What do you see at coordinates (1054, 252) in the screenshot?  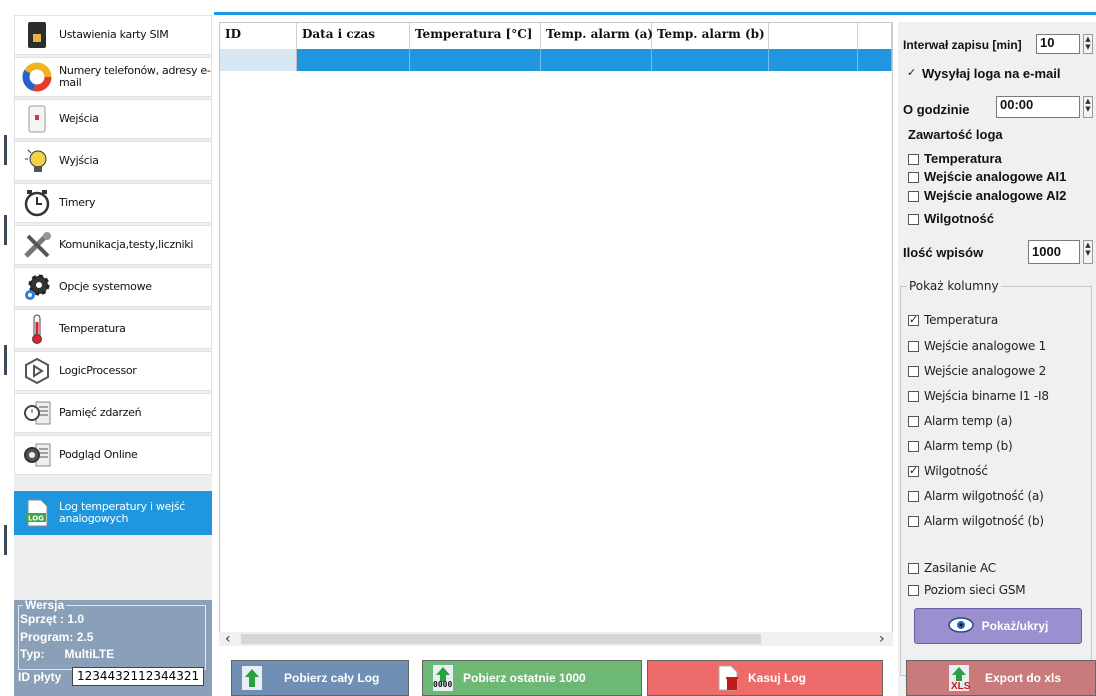 I see `entries-field: 1000` at bounding box center [1054, 252].